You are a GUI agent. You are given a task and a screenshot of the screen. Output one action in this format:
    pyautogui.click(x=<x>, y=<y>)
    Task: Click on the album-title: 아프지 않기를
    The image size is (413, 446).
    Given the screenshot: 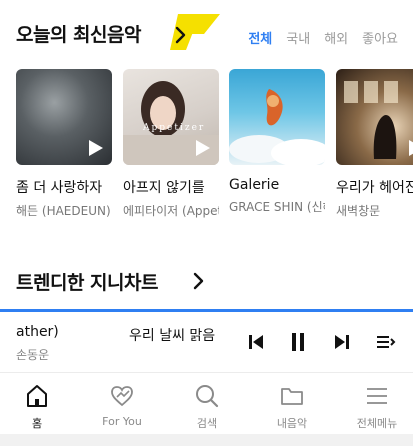 What is the action you would take?
    pyautogui.click(x=164, y=188)
    